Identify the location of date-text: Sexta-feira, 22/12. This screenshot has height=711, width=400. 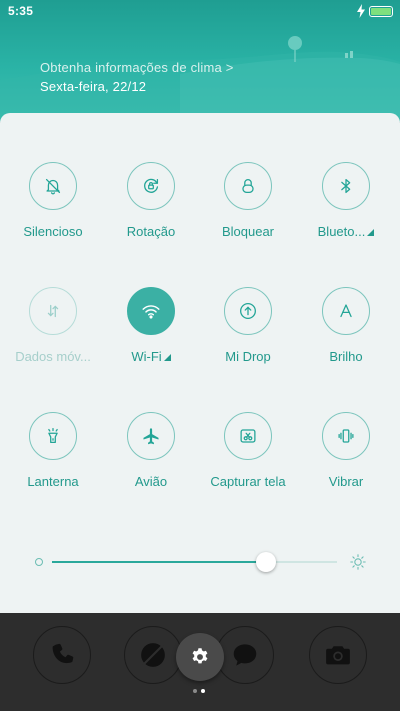
(93, 86).